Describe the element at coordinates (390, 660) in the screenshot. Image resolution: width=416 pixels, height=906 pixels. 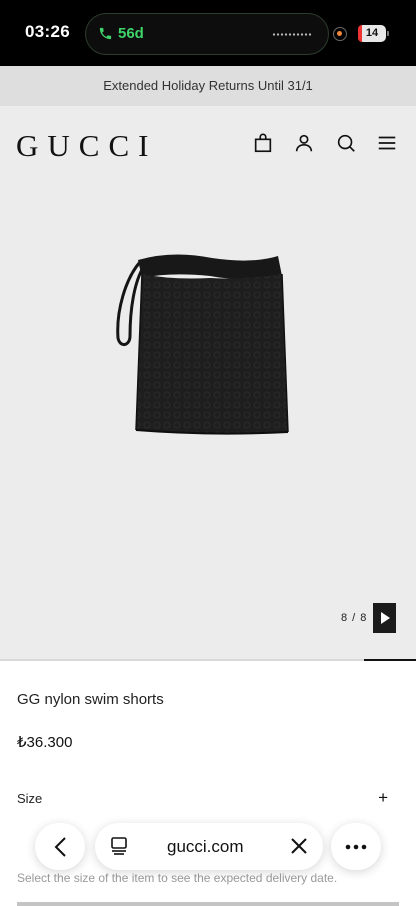
I see `gallery-progress-fill` at that location.